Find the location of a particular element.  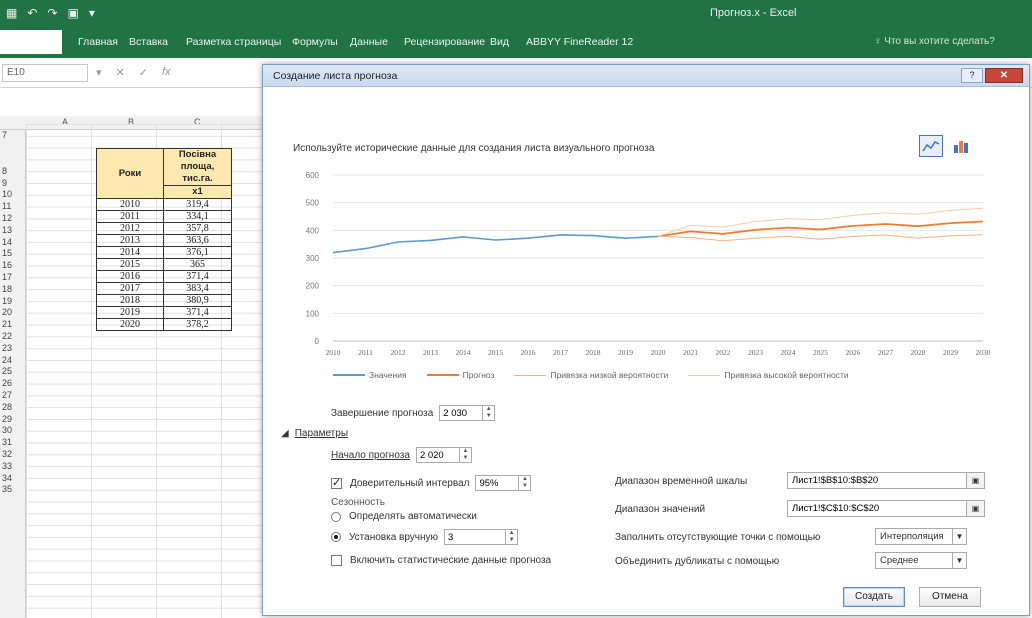

cancel-button: Отмена is located at coordinates (950, 597).